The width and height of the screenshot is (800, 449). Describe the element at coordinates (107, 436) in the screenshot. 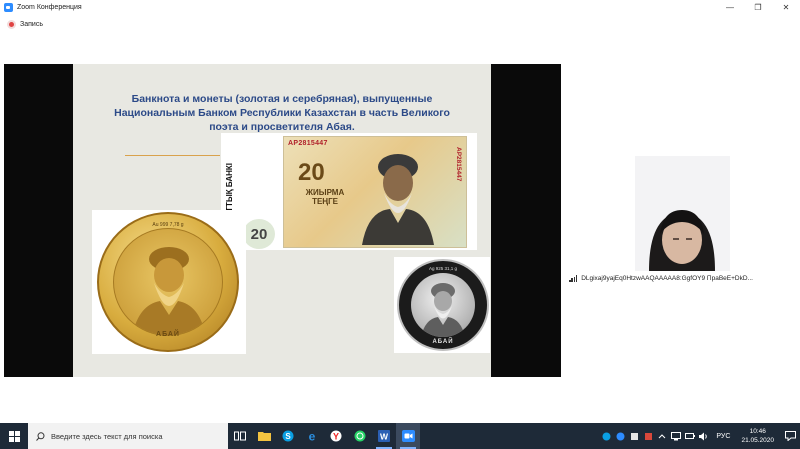

I see `search-placeholder: Введите здесь текст для поиска` at that location.